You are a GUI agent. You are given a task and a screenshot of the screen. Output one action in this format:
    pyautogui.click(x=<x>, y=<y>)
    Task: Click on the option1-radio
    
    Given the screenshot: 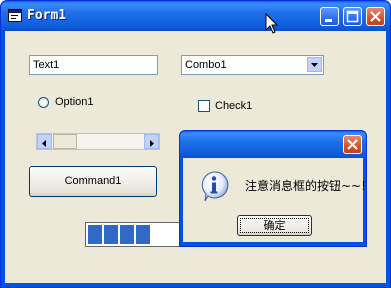 What is the action you would take?
    pyautogui.click(x=43, y=102)
    